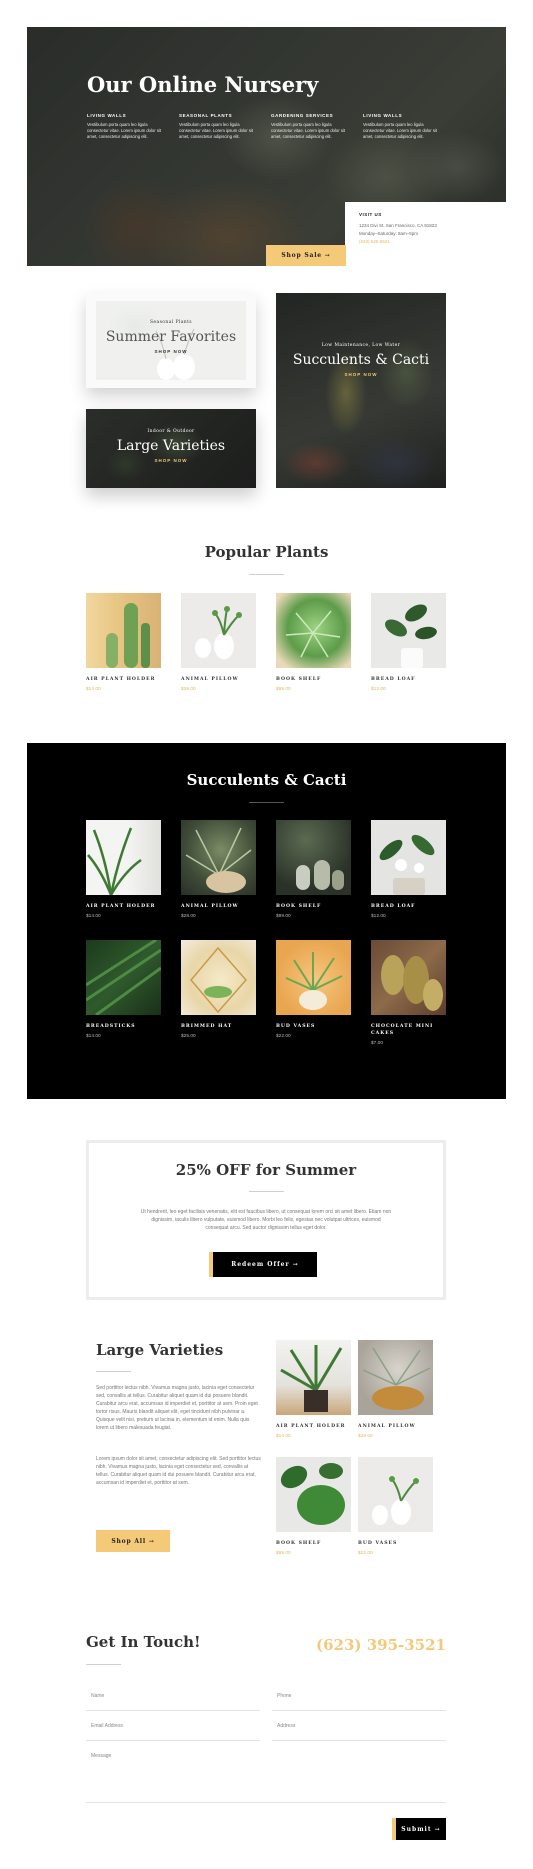  I want to click on promo-title: 25% OFF for Summer, so click(266, 1170).